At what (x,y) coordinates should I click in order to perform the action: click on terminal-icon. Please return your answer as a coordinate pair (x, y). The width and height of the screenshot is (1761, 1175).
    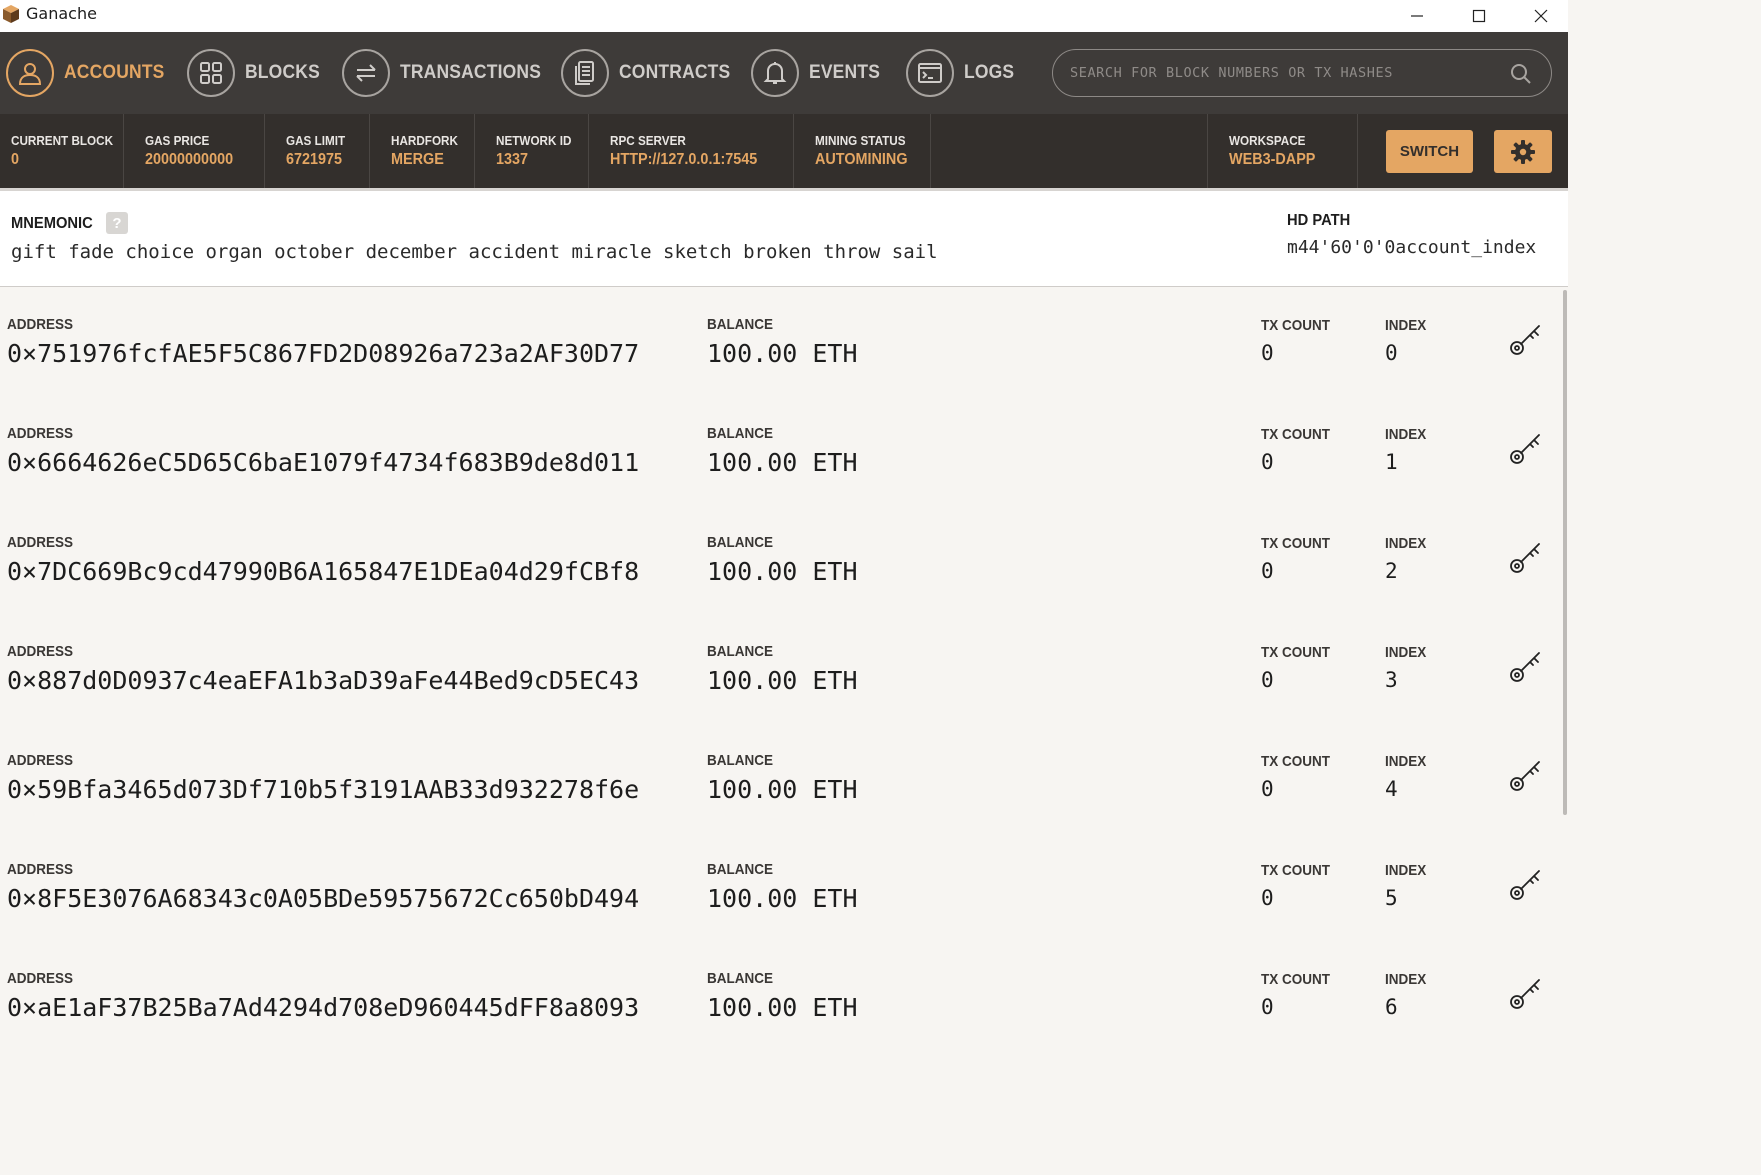
    Looking at the image, I should click on (930, 73).